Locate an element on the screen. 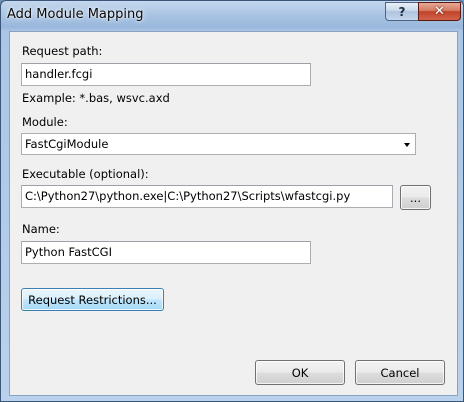 The width and height of the screenshot is (464, 402). close-icon: ✕ is located at coordinates (439, 11).